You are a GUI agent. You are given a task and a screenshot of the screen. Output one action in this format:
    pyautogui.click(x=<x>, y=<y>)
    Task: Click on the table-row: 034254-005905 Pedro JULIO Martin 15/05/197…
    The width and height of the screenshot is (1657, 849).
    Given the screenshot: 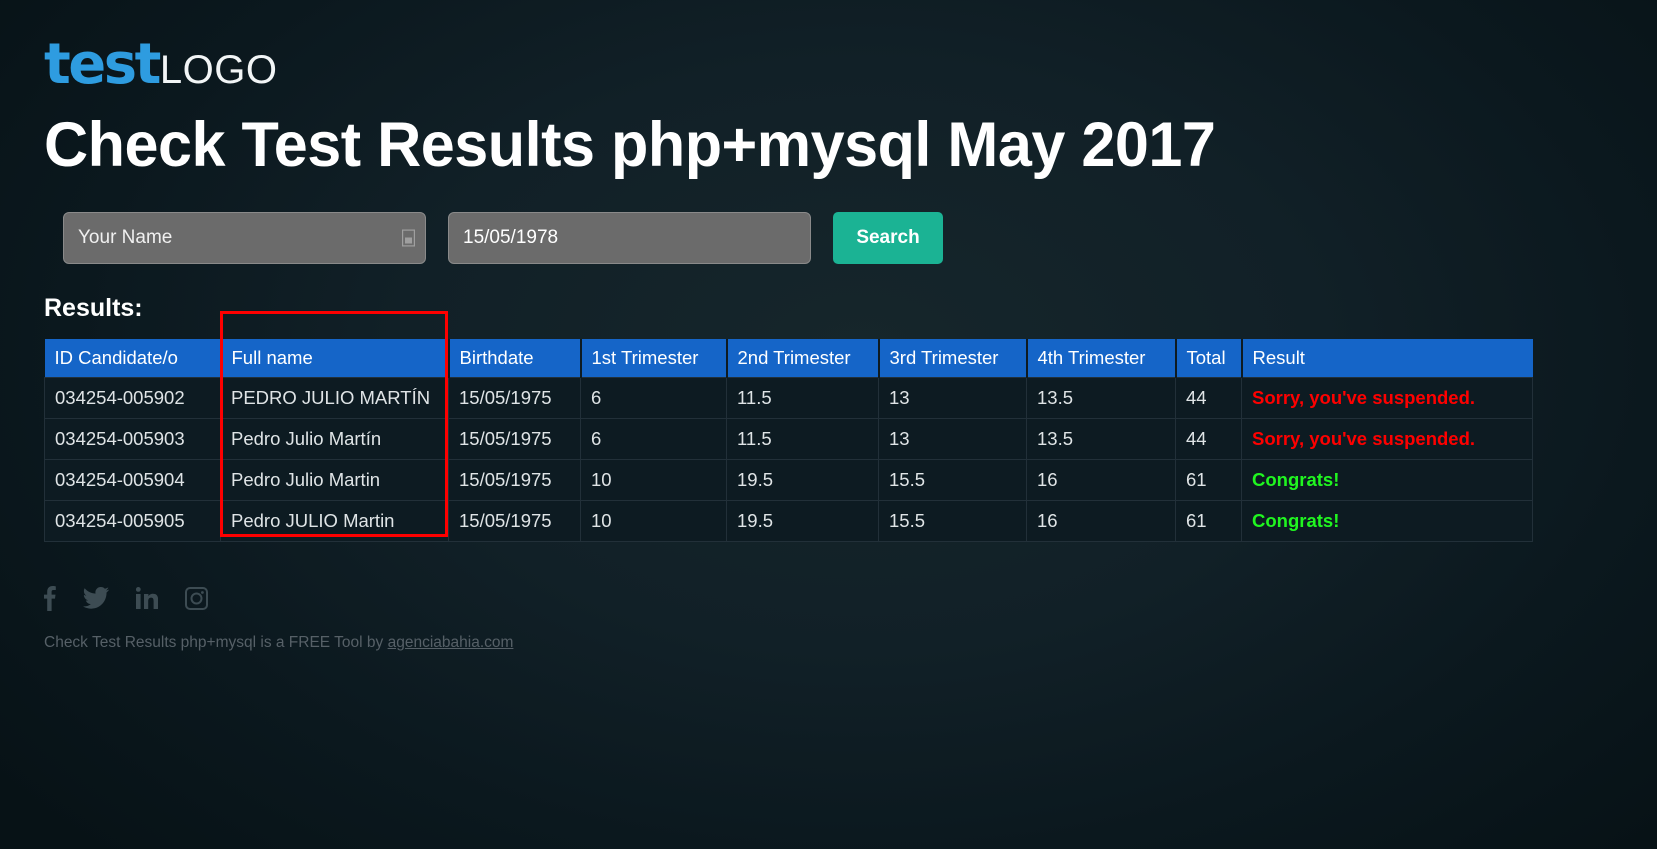 What is the action you would take?
    pyautogui.click(x=788, y=521)
    